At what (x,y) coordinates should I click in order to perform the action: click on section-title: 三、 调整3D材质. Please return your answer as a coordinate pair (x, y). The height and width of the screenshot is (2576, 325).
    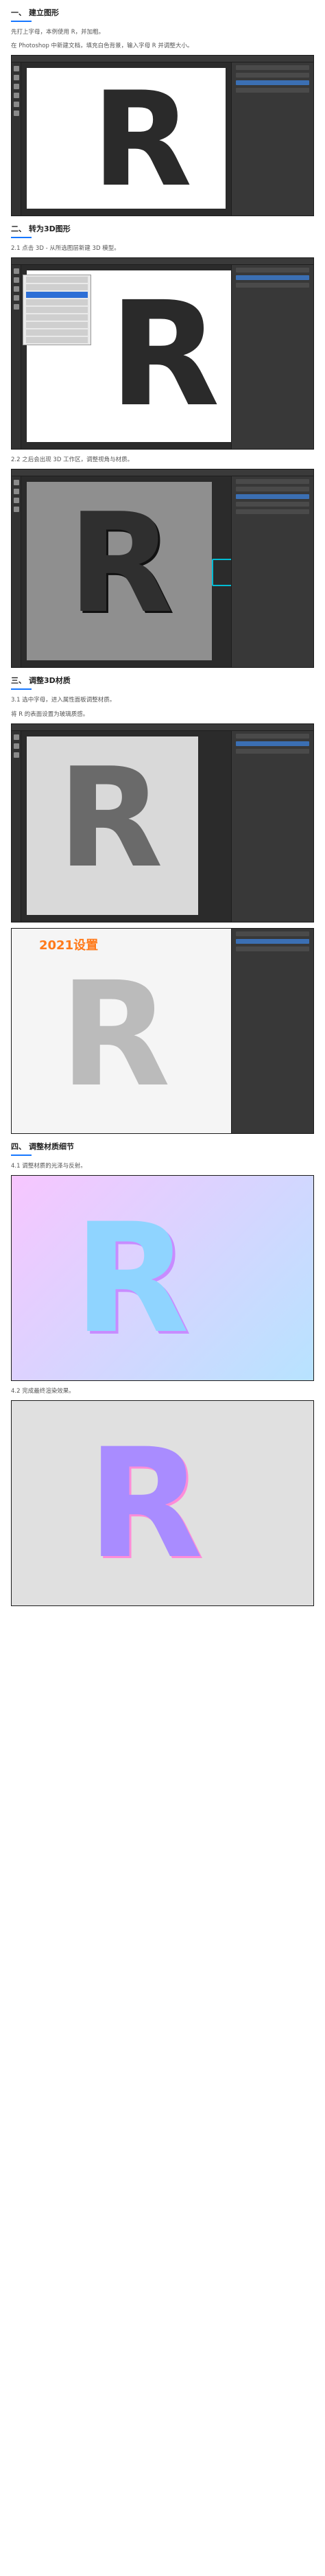
    Looking at the image, I should click on (41, 681).